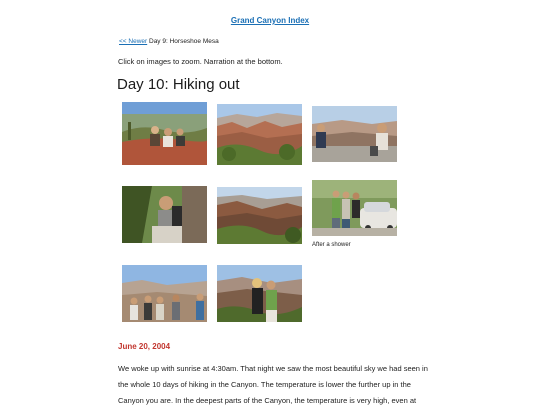 Image resolution: width=540 pixels, height=405 pixels. Describe the element at coordinates (331, 245) in the screenshot. I see `photo-caption: After a shower` at that location.